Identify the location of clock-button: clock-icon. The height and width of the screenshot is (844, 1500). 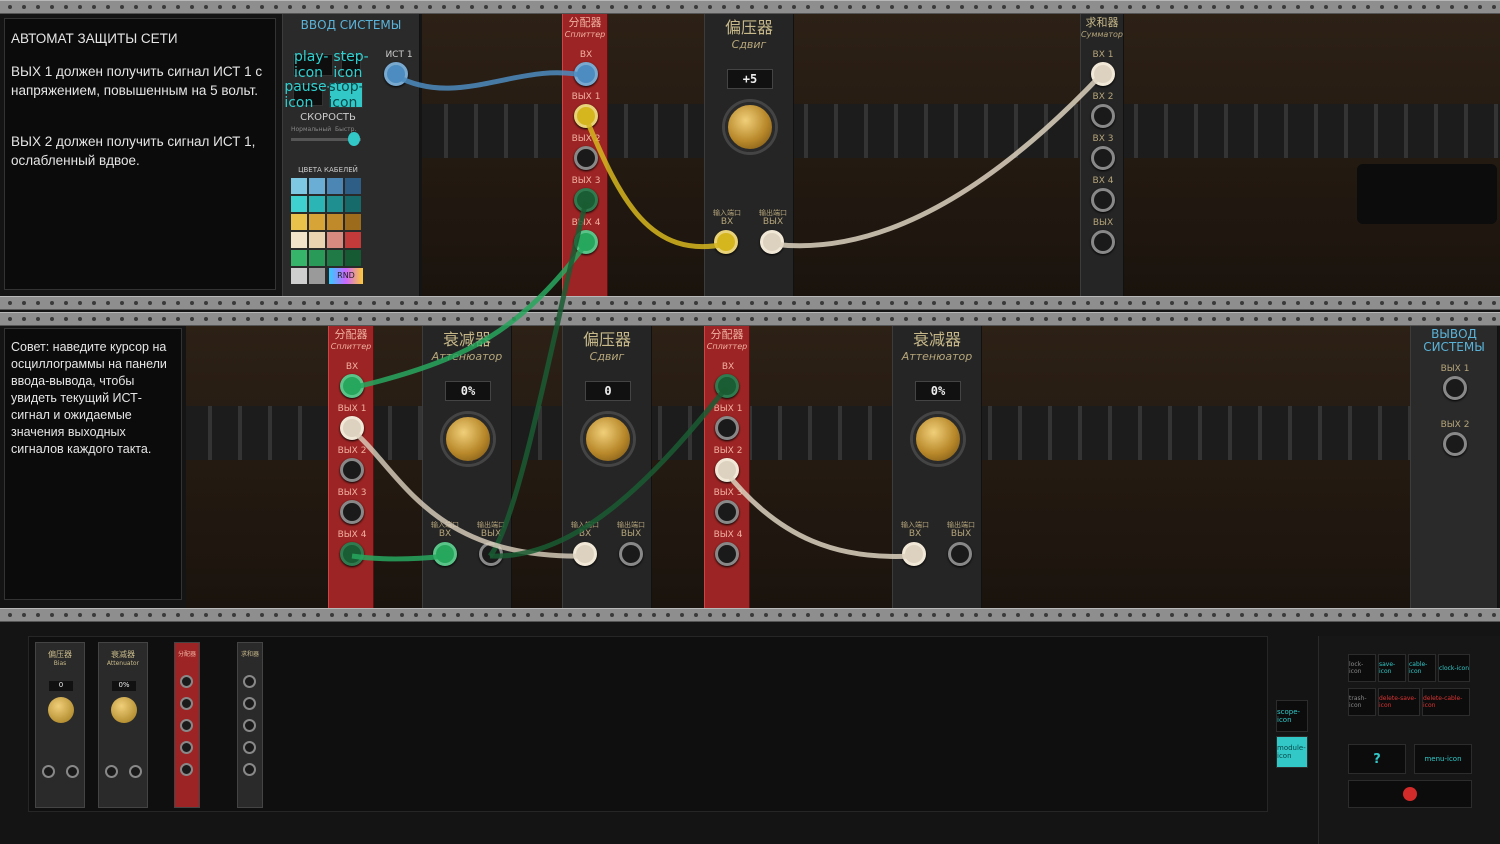
(1454, 668).